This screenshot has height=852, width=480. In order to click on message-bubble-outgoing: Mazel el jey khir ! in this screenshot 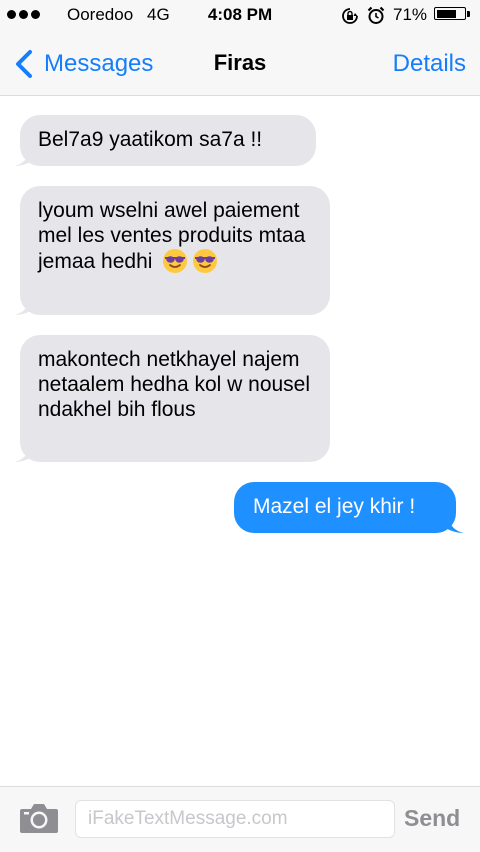, I will do `click(345, 507)`.